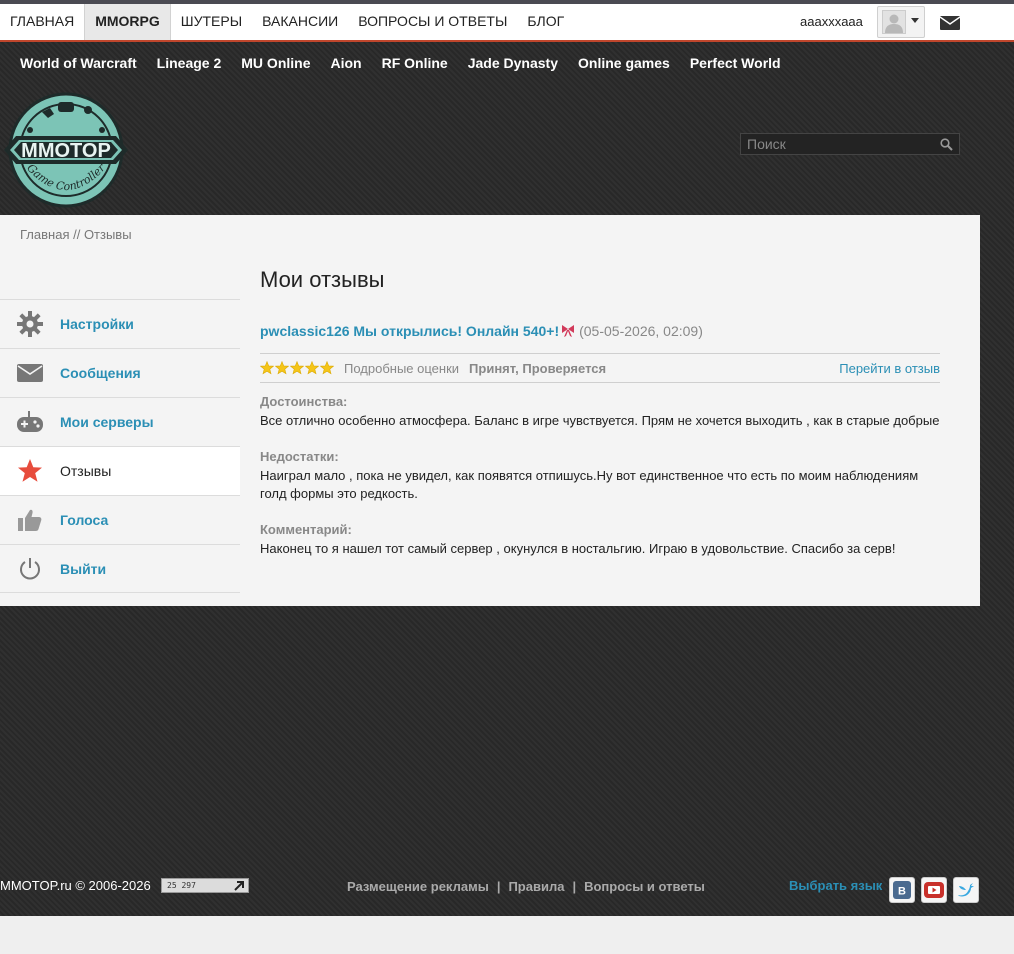 The width and height of the screenshot is (1014, 954). Describe the element at coordinates (120, 519) in the screenshot. I see `sidebar-item-votes: Голоса` at that location.